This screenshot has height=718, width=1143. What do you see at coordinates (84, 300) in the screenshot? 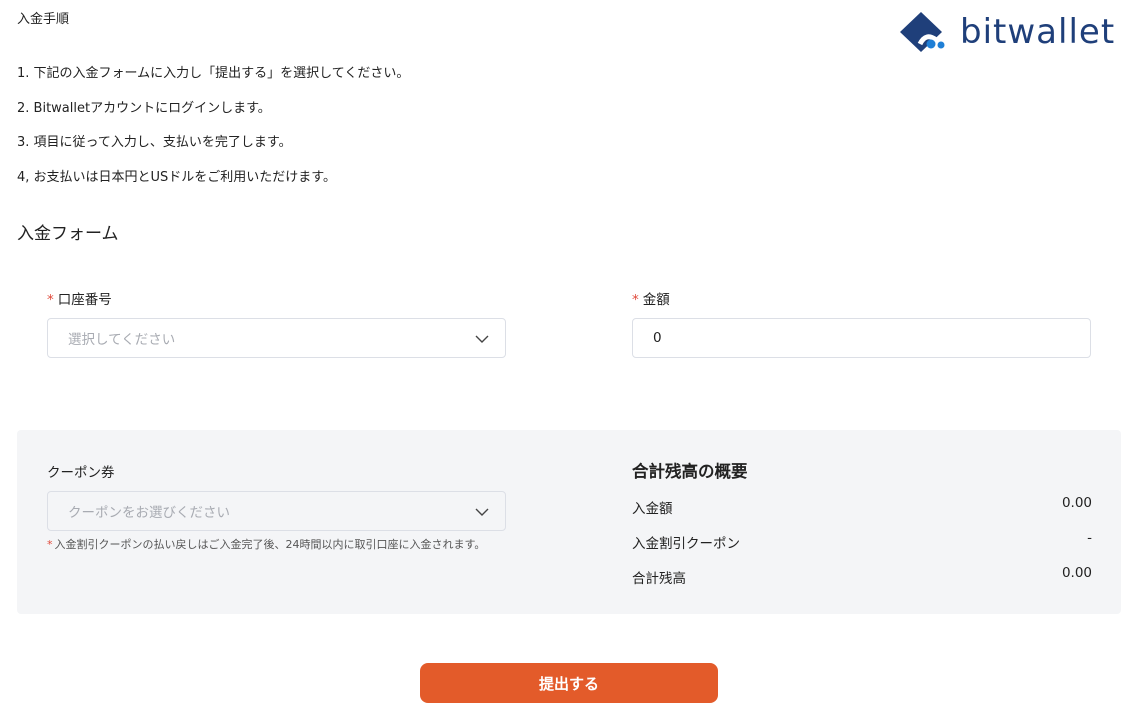
I see `account-label-text: 口座番号` at bounding box center [84, 300].